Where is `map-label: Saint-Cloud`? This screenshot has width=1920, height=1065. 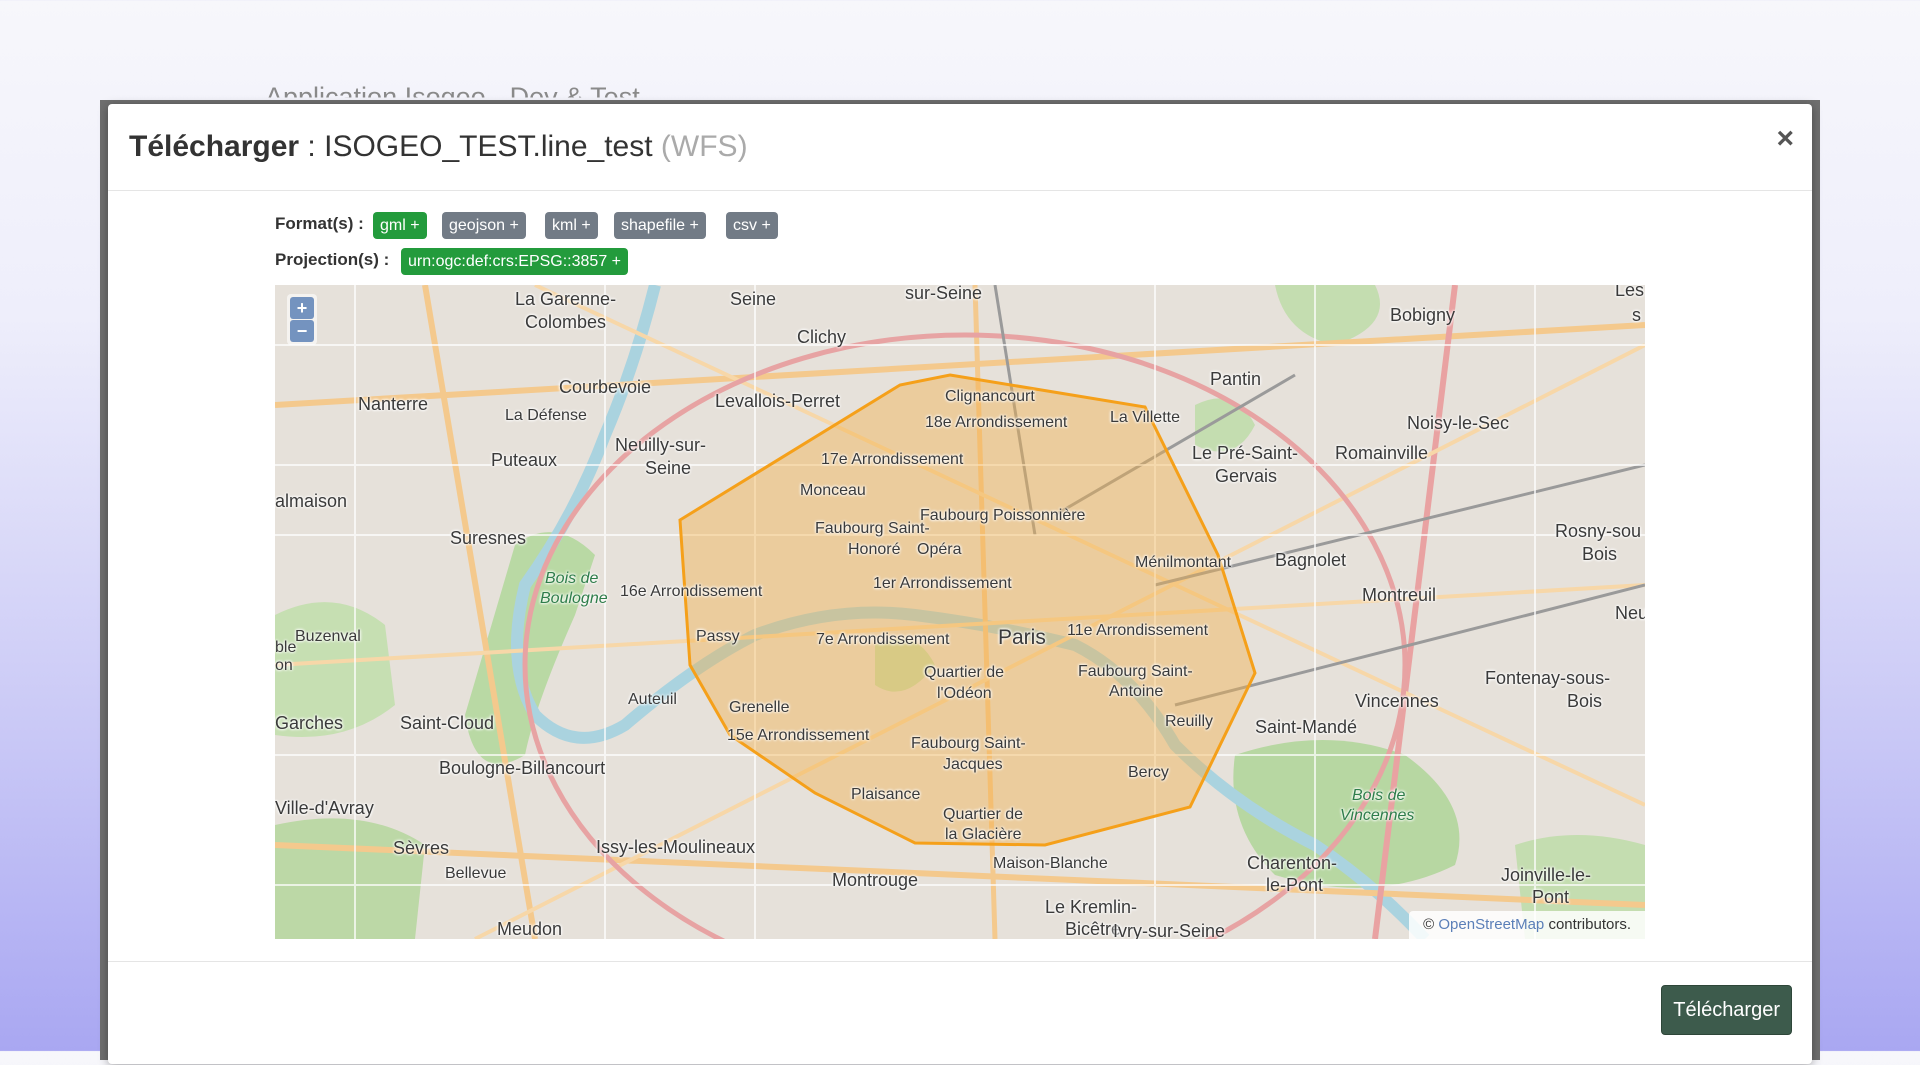 map-label: Saint-Cloud is located at coordinates (447, 723).